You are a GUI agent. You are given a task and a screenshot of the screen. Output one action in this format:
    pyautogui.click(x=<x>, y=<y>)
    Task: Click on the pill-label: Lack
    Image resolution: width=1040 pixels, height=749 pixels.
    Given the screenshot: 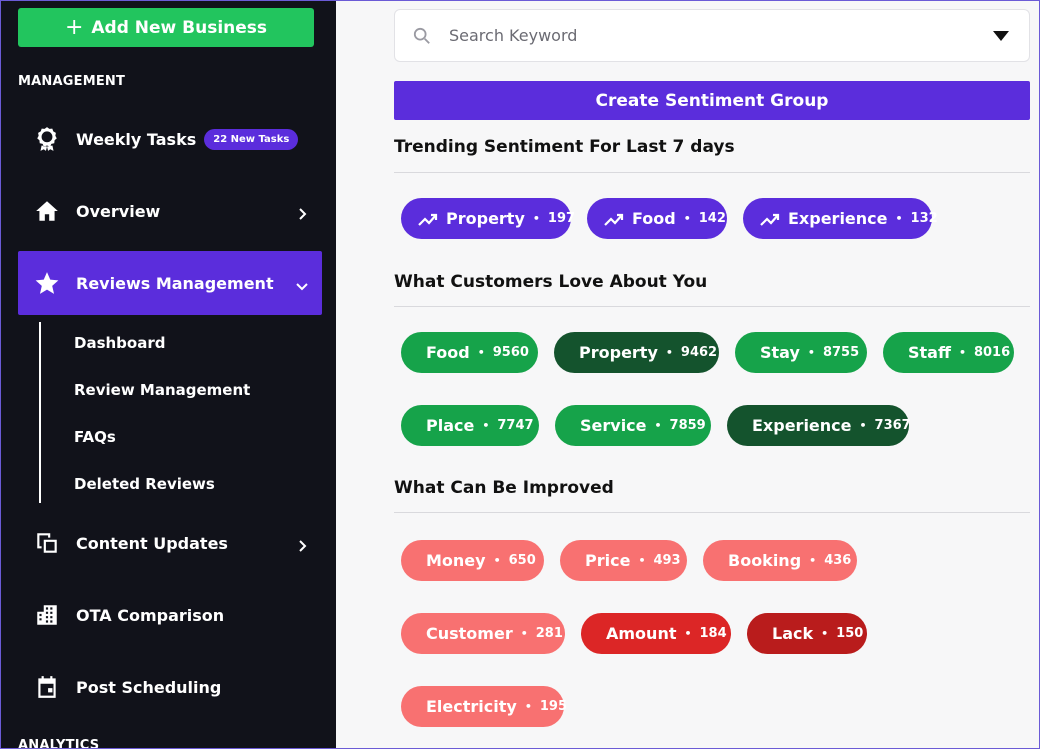 What is the action you would take?
    pyautogui.click(x=793, y=633)
    